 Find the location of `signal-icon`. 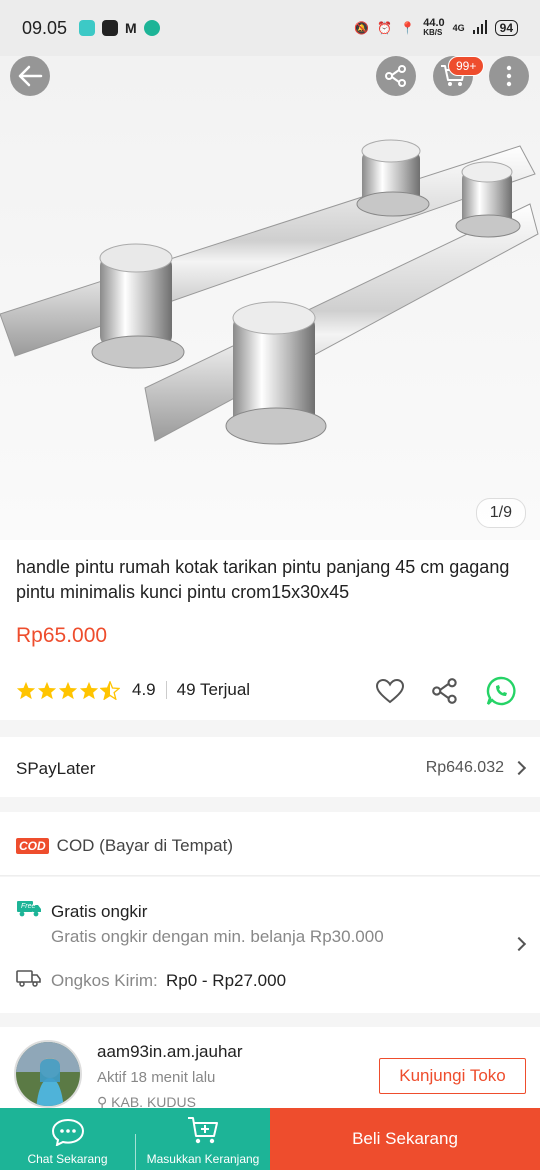

signal-icon is located at coordinates (479, 28).